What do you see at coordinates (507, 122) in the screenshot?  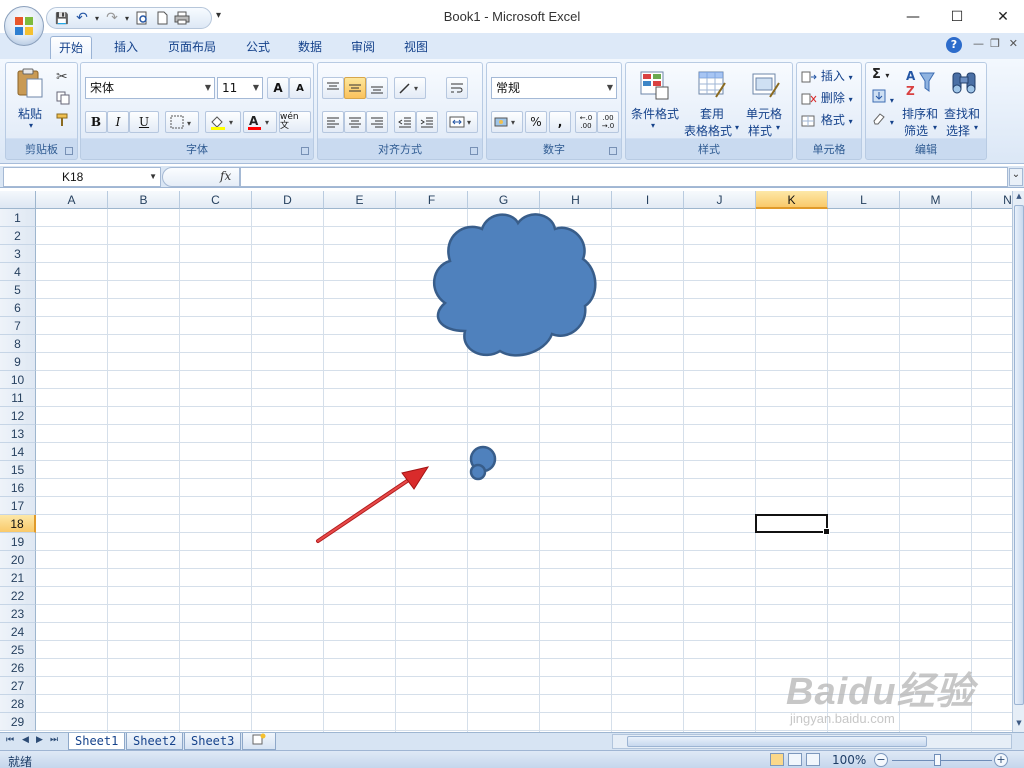 I see `accounting-format-button: ▾` at bounding box center [507, 122].